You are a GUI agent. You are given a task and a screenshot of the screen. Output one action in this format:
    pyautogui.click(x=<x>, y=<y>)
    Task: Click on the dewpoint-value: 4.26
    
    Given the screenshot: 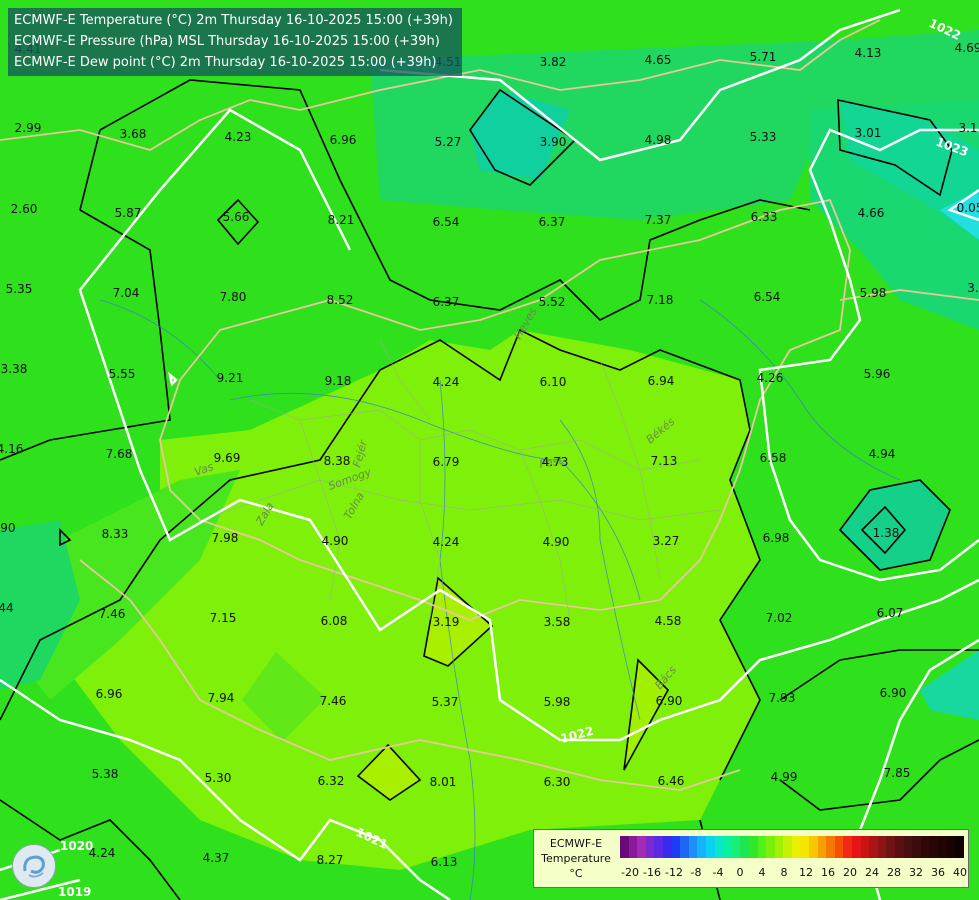 What is the action you would take?
    pyautogui.click(x=770, y=378)
    